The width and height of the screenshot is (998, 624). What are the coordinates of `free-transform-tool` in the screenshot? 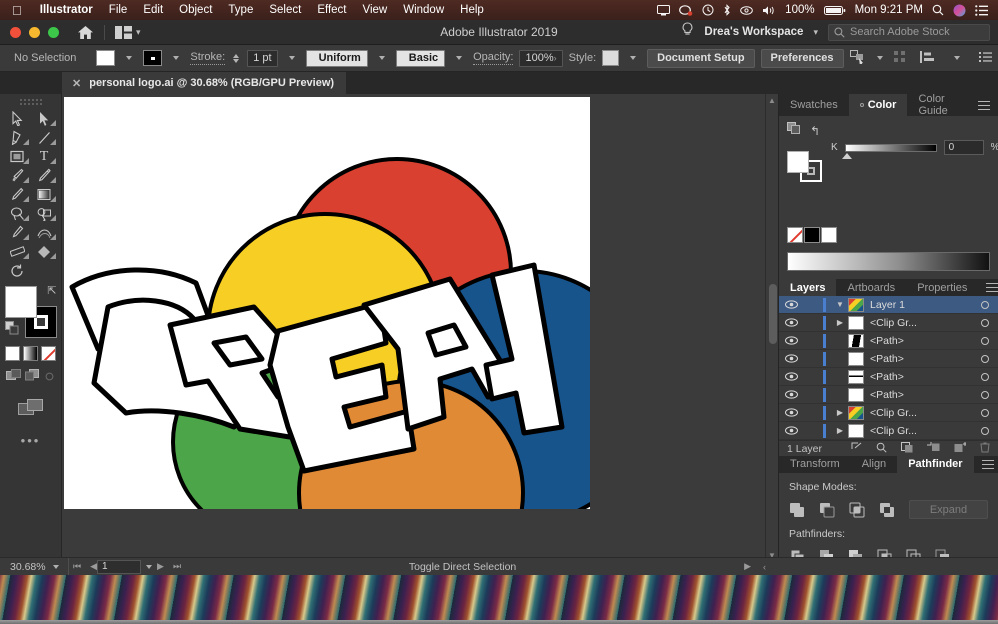 It's located at (44, 251).